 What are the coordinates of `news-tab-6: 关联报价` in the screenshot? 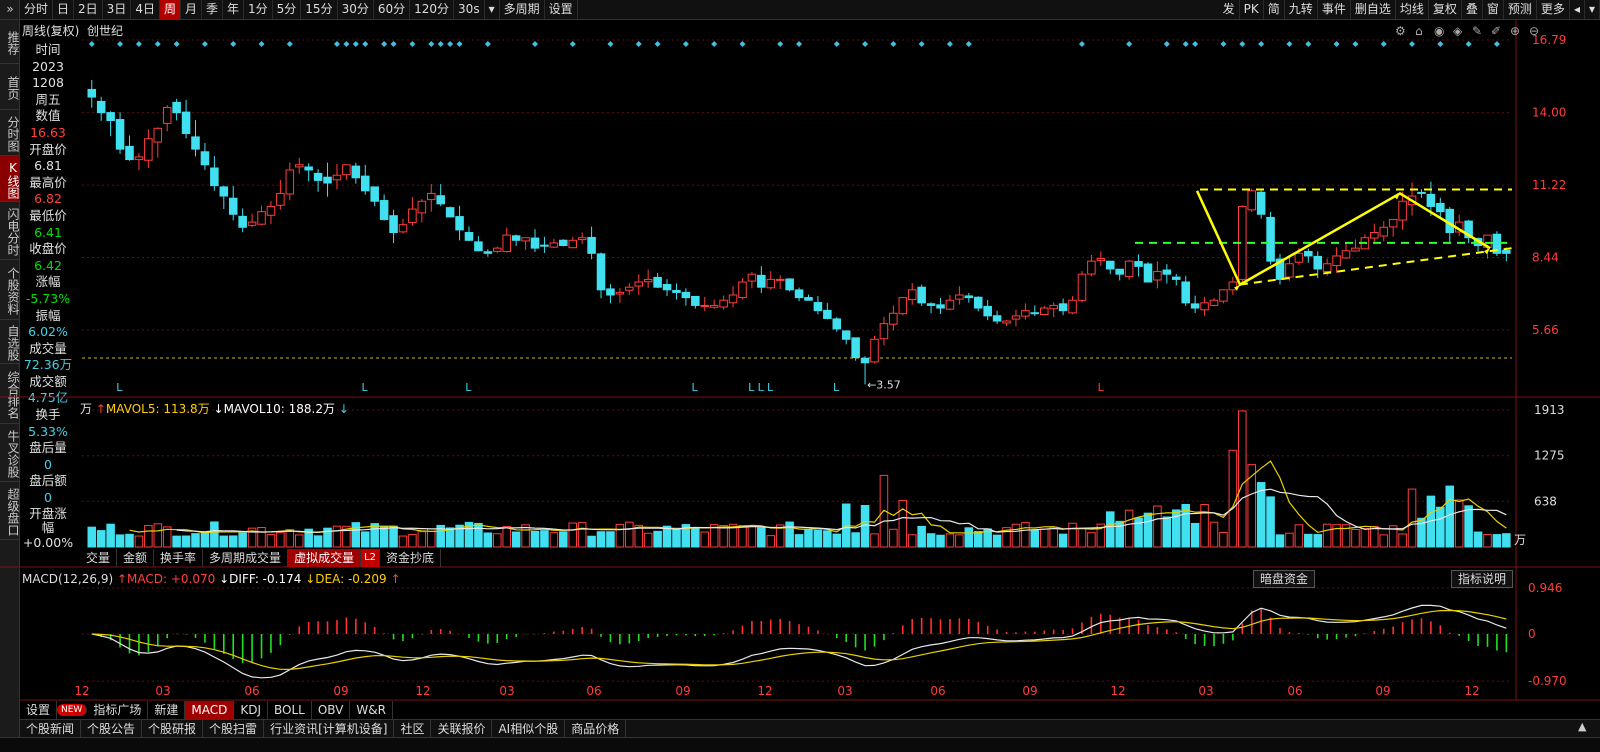 It's located at (462, 729).